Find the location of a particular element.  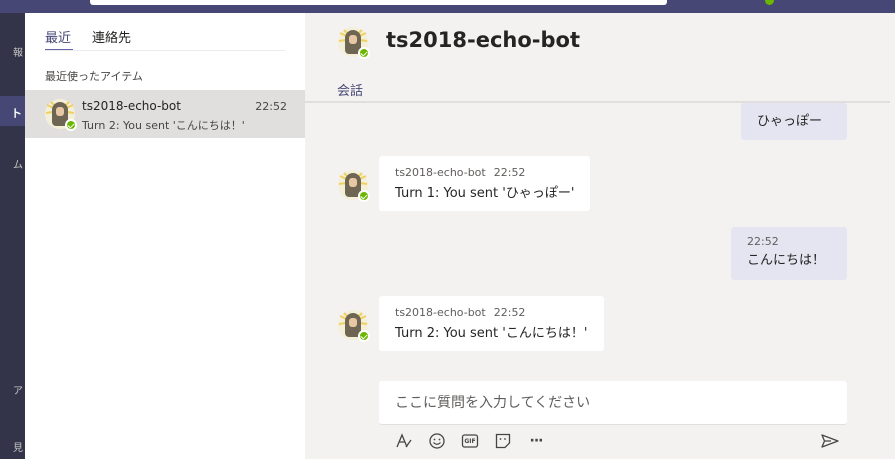

more-label: ··· is located at coordinates (536, 441).